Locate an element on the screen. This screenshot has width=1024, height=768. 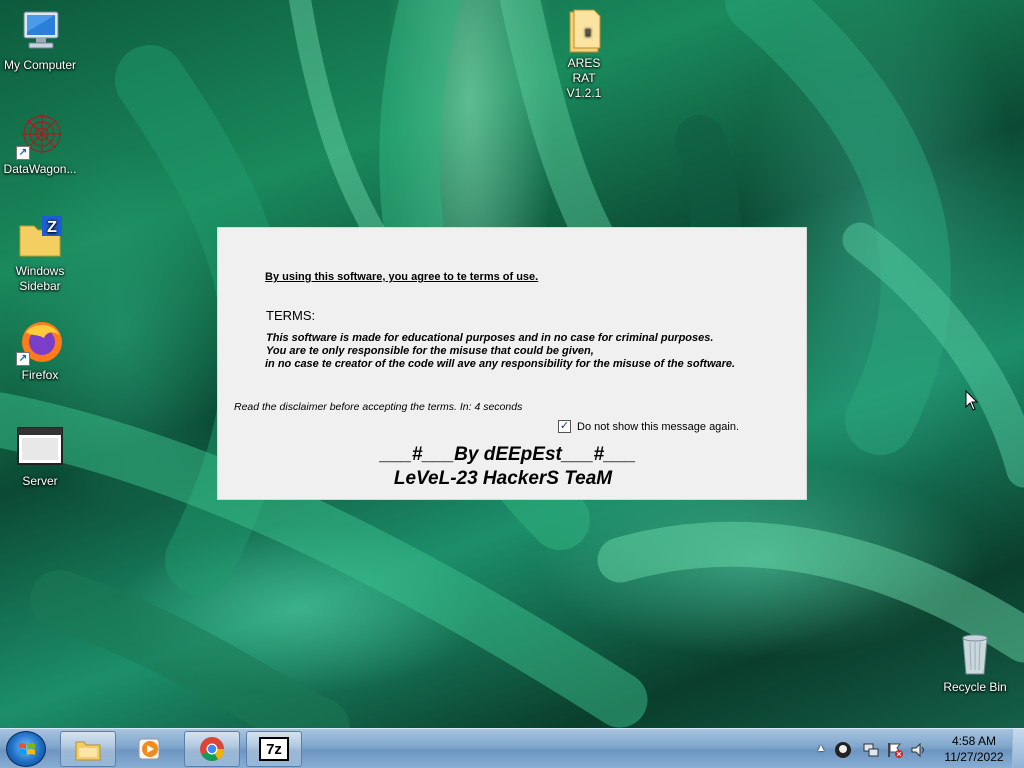
taskbar-media-player-button is located at coordinates (150, 749).